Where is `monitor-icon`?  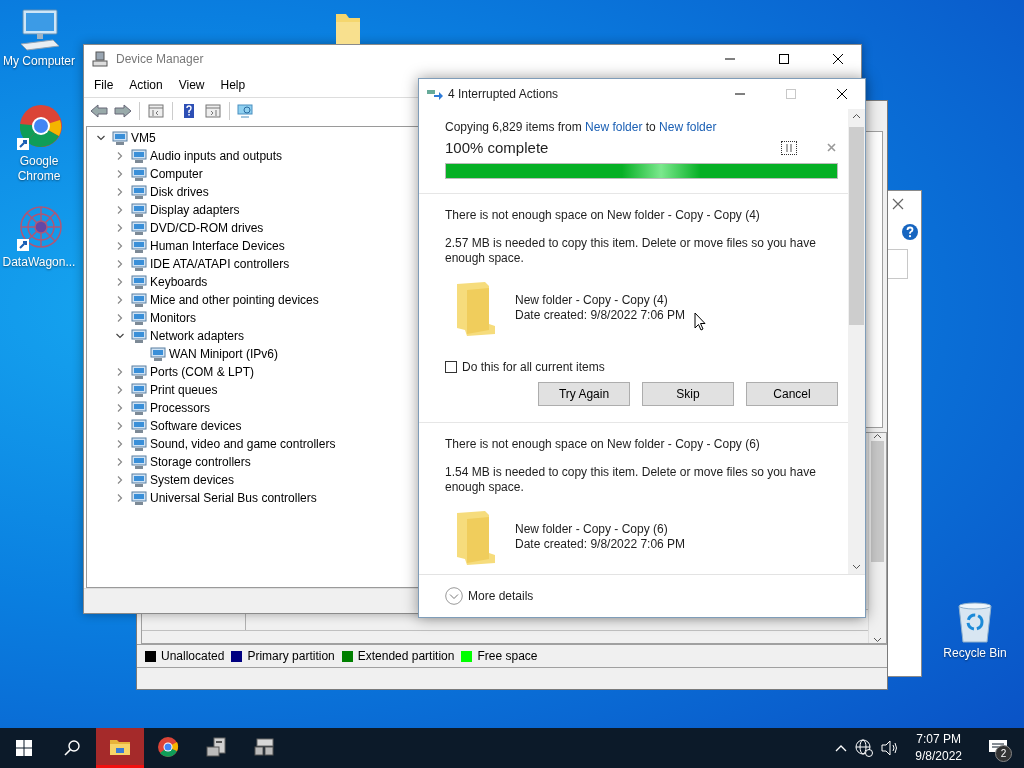
monitor-icon is located at coordinates (246, 111).